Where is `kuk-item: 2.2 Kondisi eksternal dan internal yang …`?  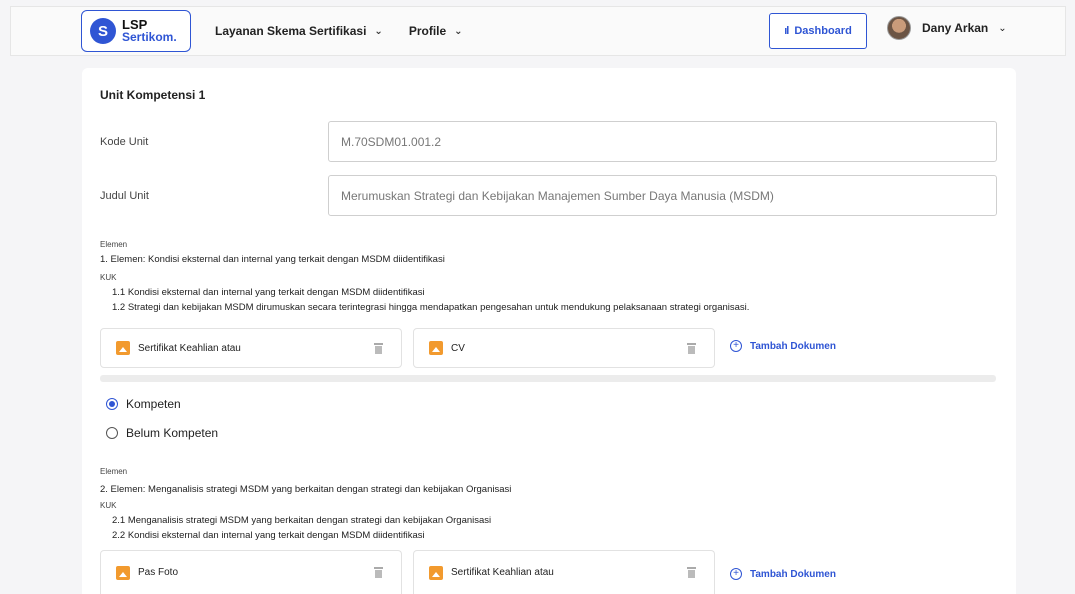
kuk-item: 2.2 Kondisi eksternal dan internal yang … is located at coordinates (268, 535).